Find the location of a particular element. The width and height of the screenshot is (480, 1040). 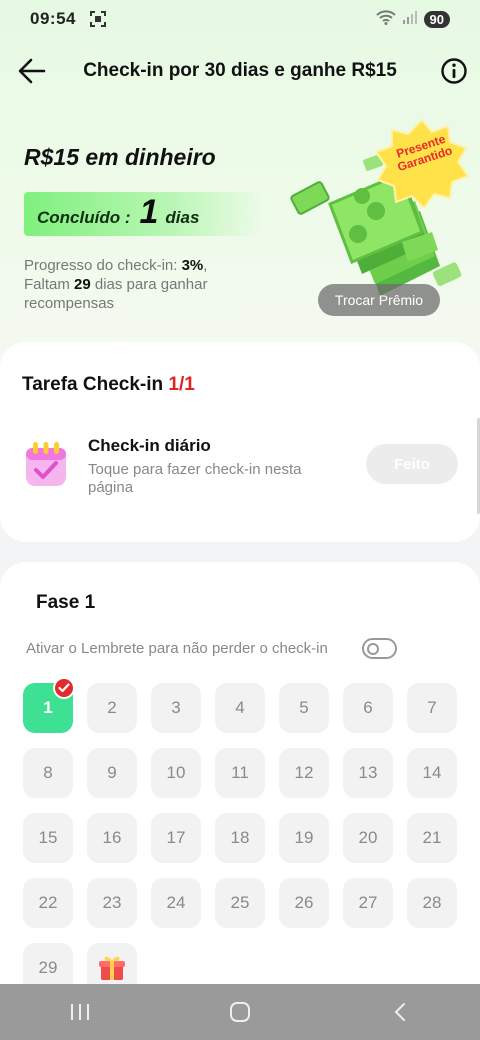

day-cell: 23 is located at coordinates (112, 903).